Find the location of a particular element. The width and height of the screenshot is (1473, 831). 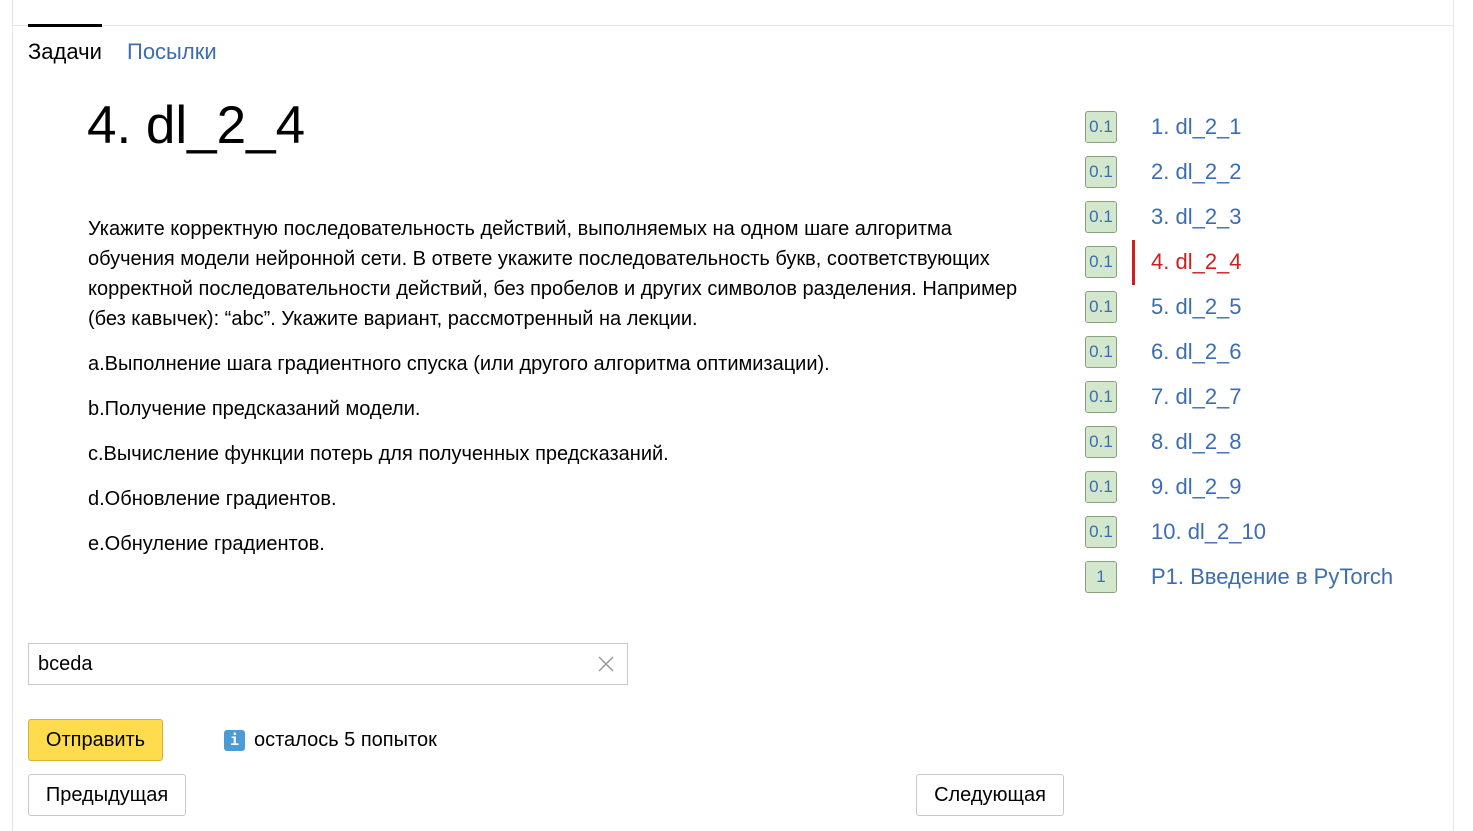

task-item-1: 0.1 1. dl_2_1 is located at coordinates (1265, 127).